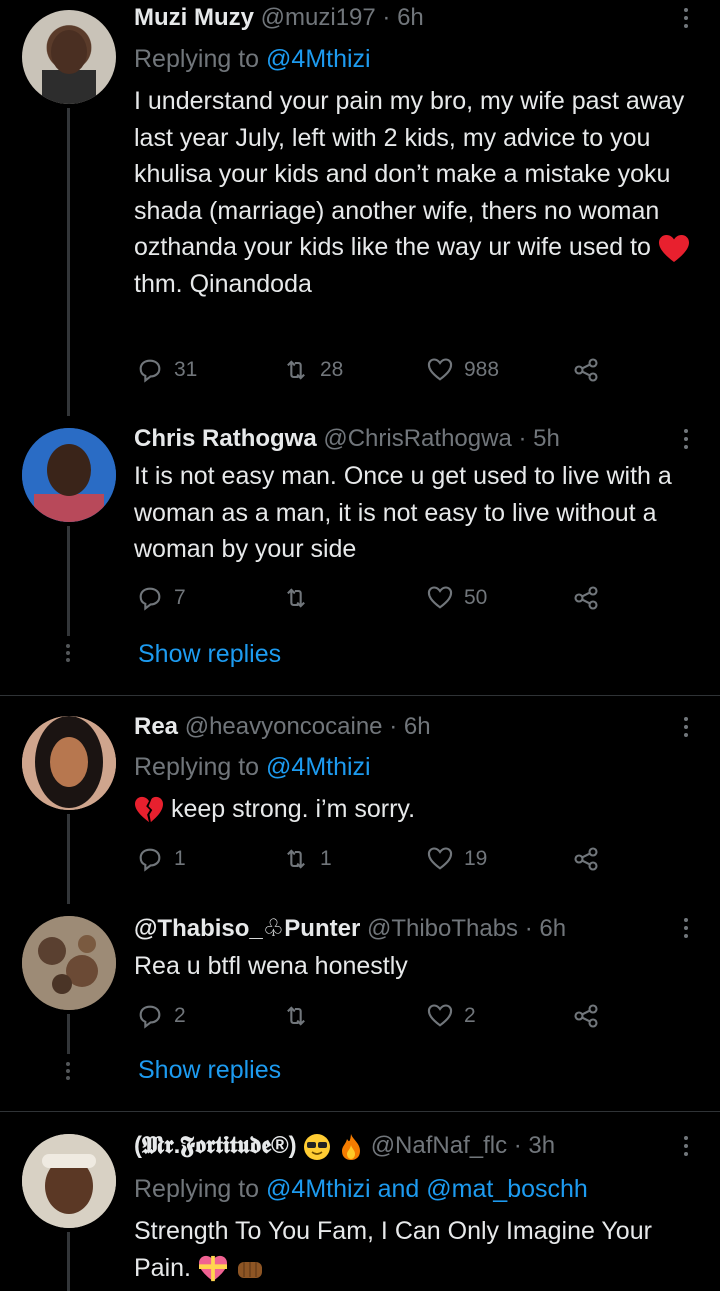  I want to click on tweet-text: Rea u btfl wena honestly, so click(271, 966).